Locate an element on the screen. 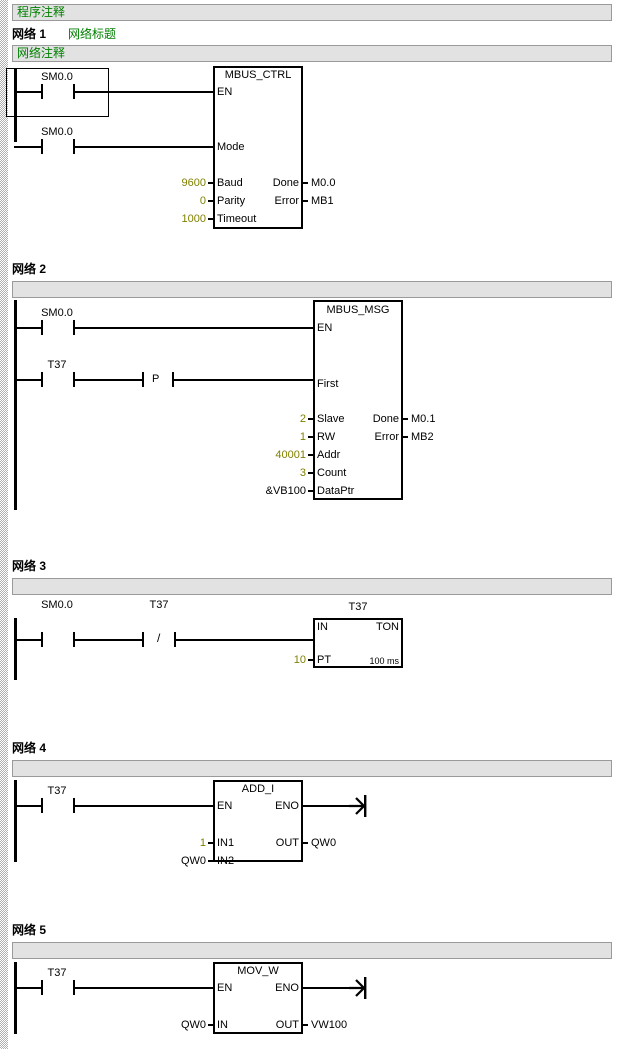 This screenshot has height=1049, width=624. pin-stub-addr is located at coordinates (310, 455).